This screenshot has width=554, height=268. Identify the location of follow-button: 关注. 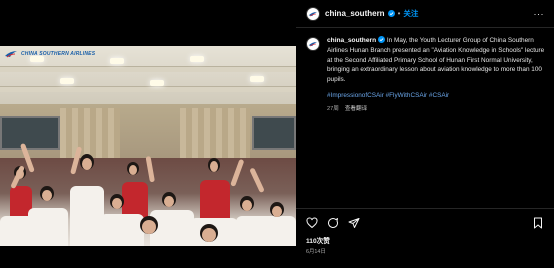
(410, 13).